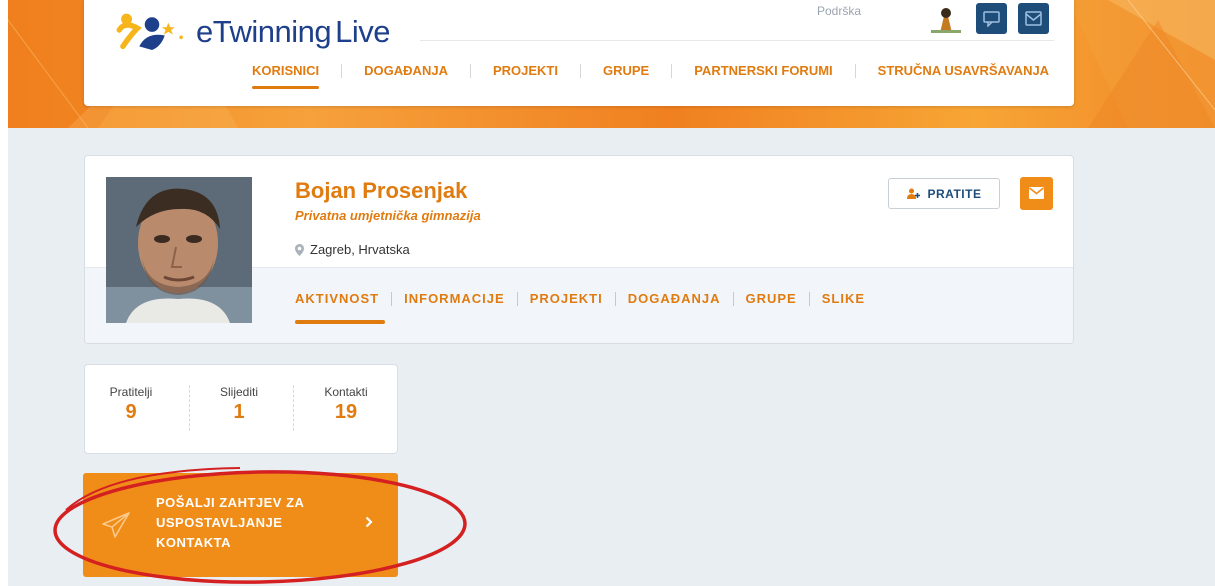 Image resolution: width=1215 pixels, height=586 pixels. Describe the element at coordinates (771, 298) in the screenshot. I see `tab-grupe: GRUPE` at that location.